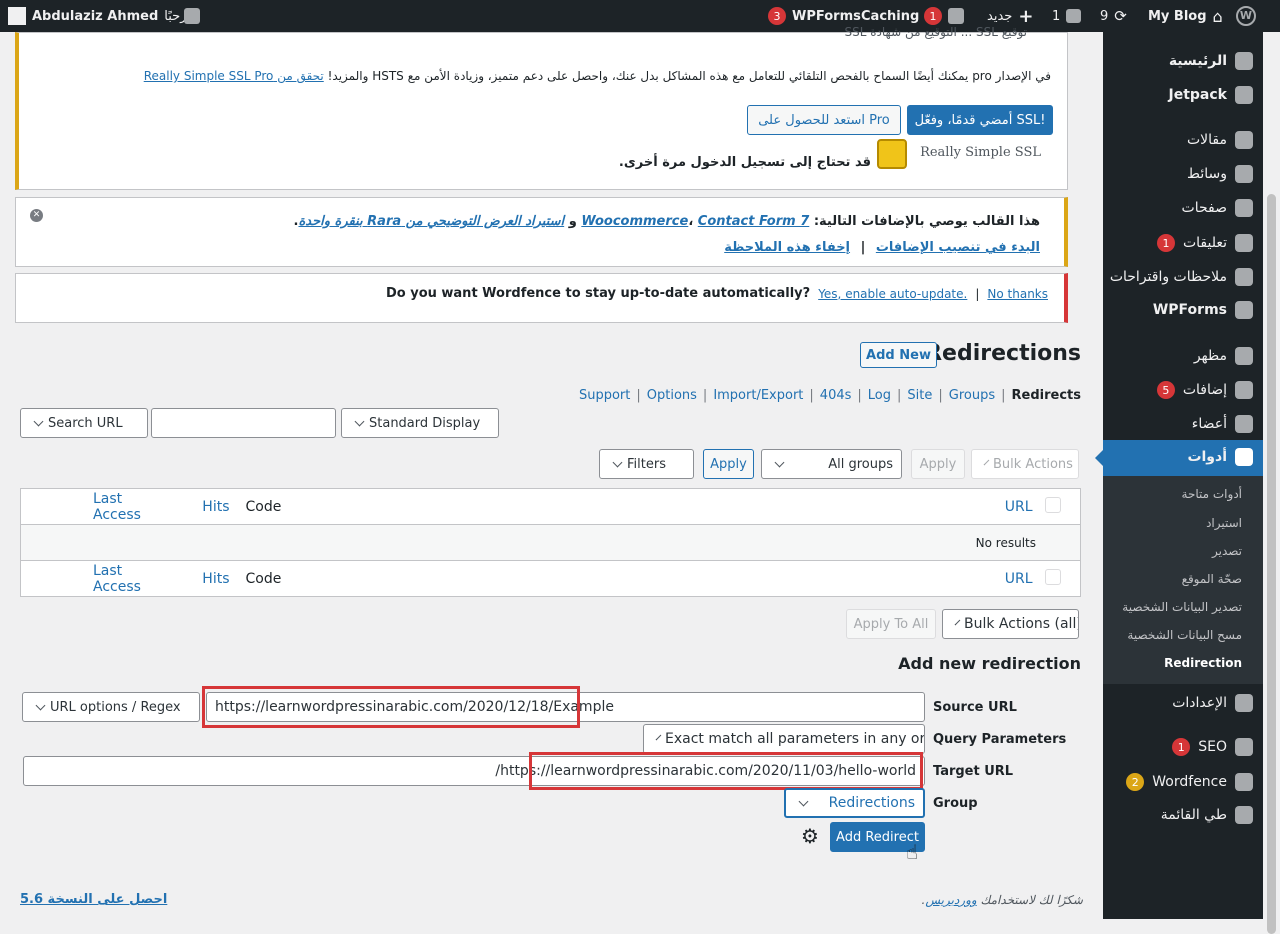 Image resolution: width=1280 pixels, height=934 pixels. Describe the element at coordinates (1178, 140) in the screenshot. I see `sidebar-item-2: مقالات` at that location.